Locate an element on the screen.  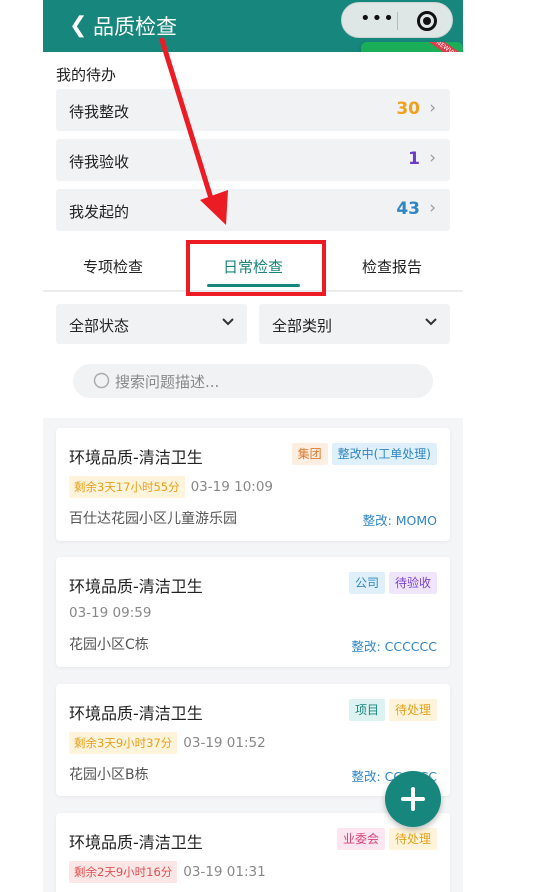
status-dropdown-value: 全部状态 is located at coordinates (99, 326).